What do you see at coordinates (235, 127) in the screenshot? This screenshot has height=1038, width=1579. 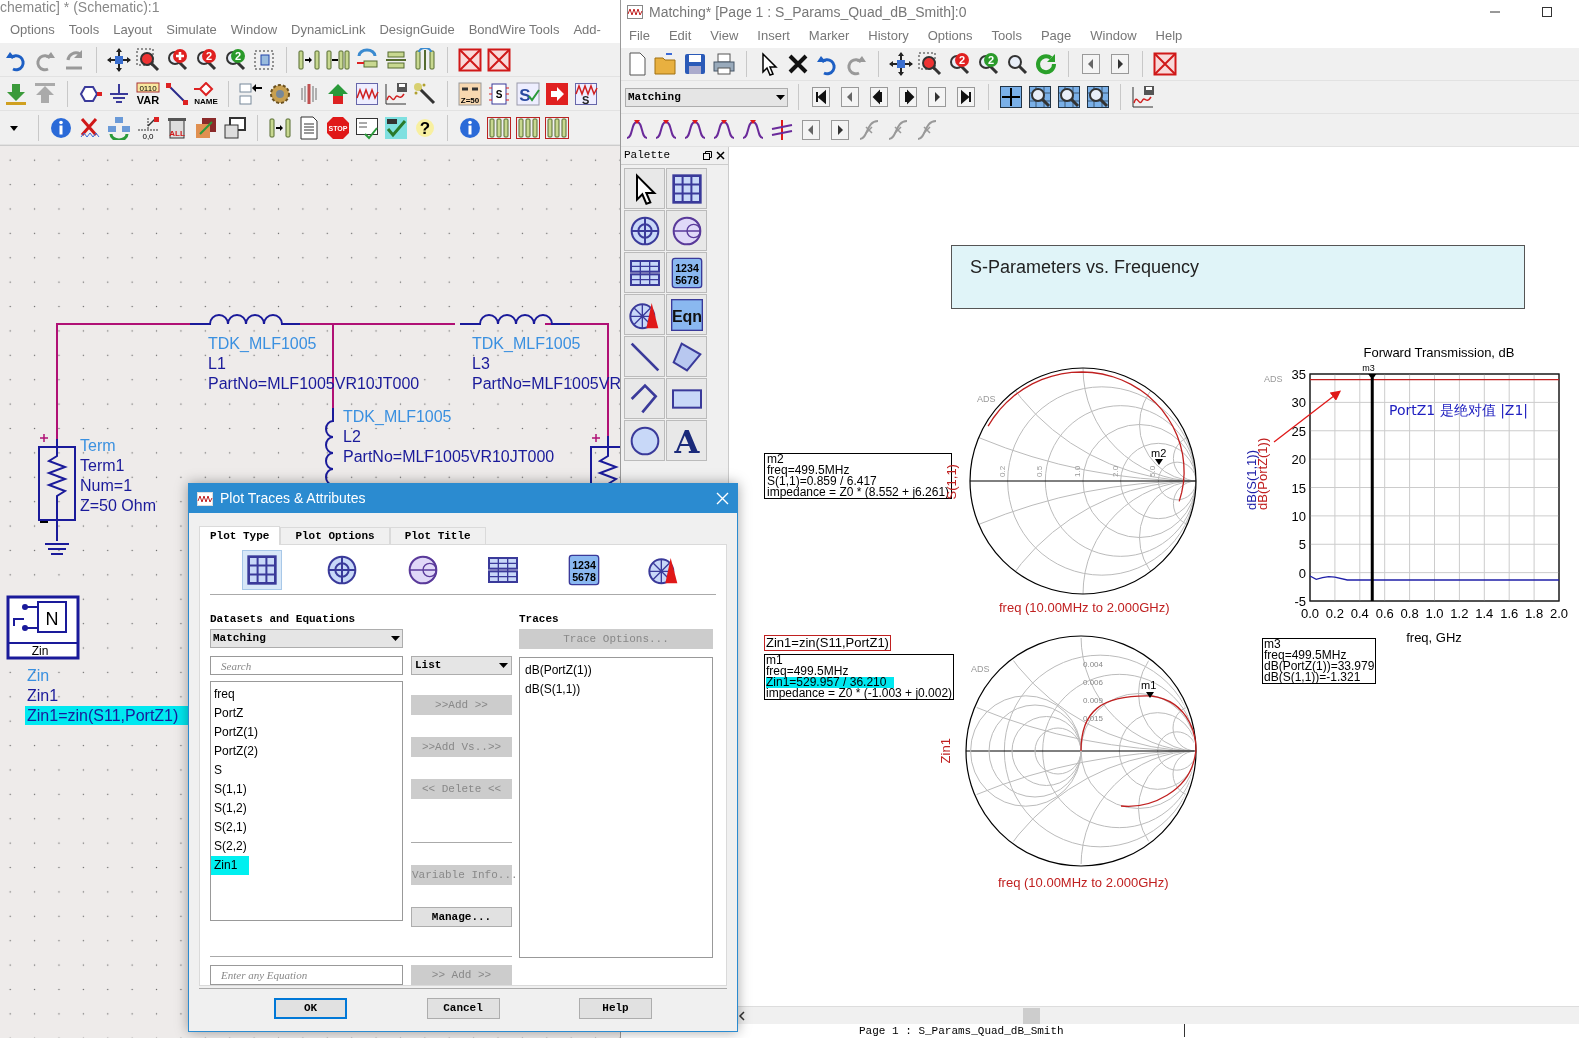 I see `windows-icon` at bounding box center [235, 127].